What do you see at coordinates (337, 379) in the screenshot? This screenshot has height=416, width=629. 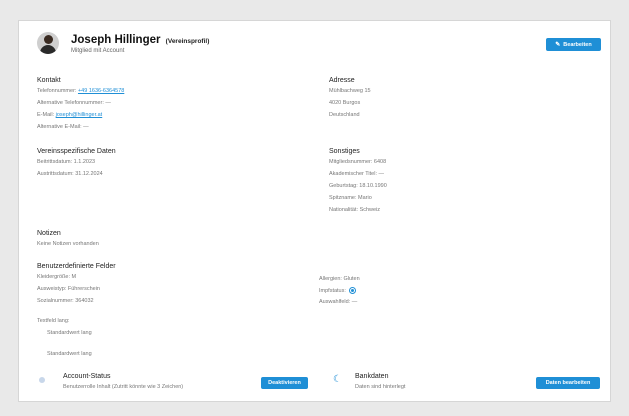 I see `moon-icon: ☾` at bounding box center [337, 379].